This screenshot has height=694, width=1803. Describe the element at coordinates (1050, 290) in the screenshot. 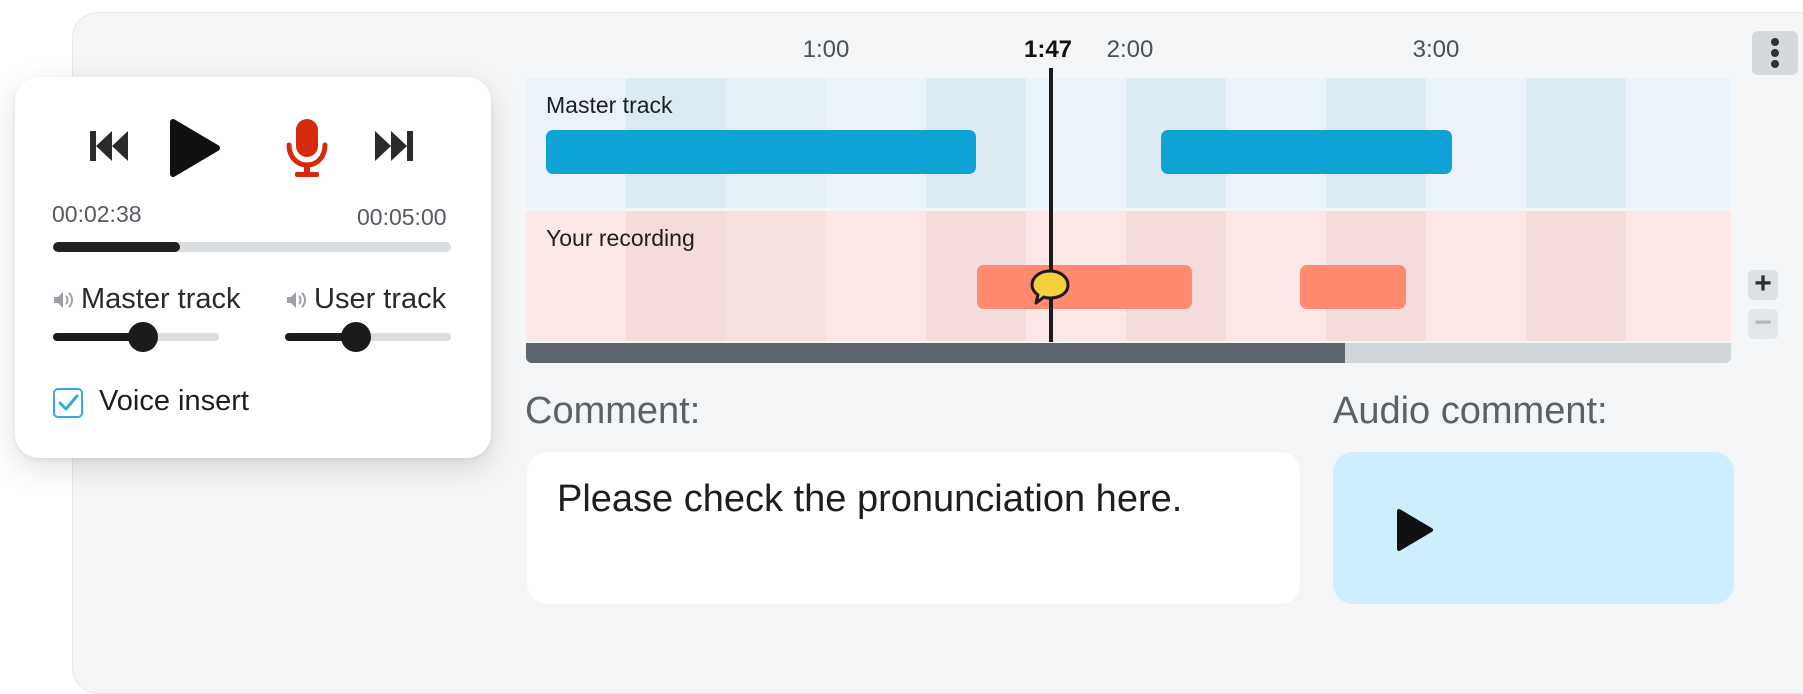

I see `comment-bubble-icon` at that location.